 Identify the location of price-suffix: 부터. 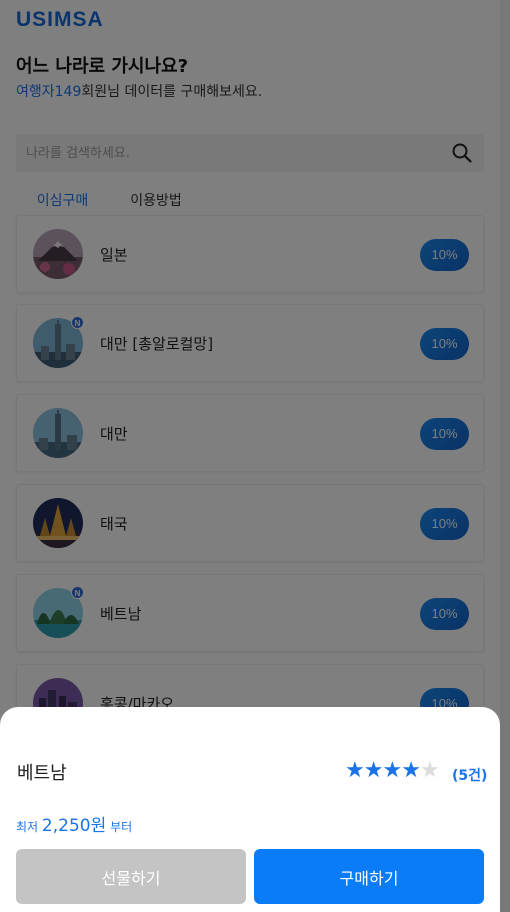
(121, 827).